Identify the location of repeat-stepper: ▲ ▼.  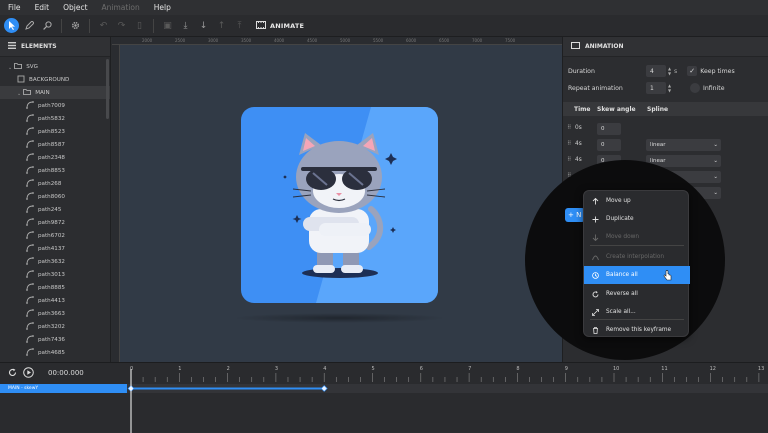
(669, 88).